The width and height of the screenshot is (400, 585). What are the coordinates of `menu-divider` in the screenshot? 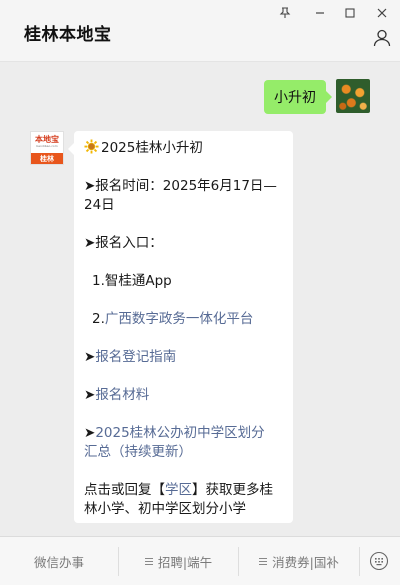 It's located at (359, 561).